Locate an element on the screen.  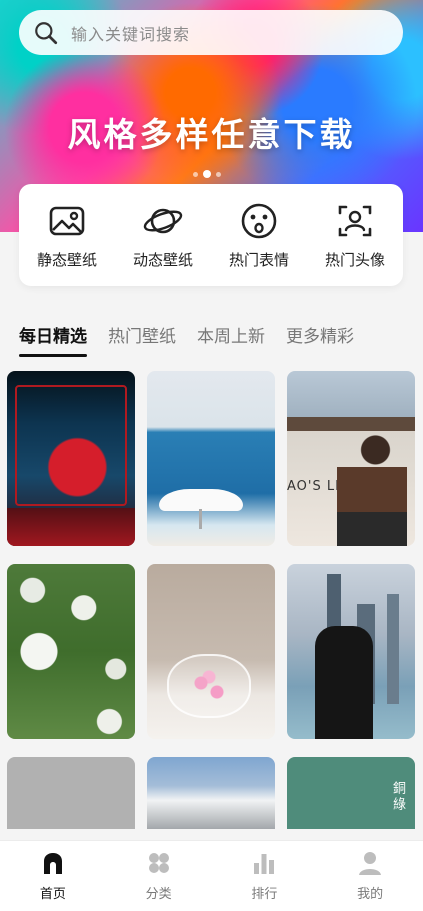
tabbar-label: 我的 is located at coordinates (370, 894).